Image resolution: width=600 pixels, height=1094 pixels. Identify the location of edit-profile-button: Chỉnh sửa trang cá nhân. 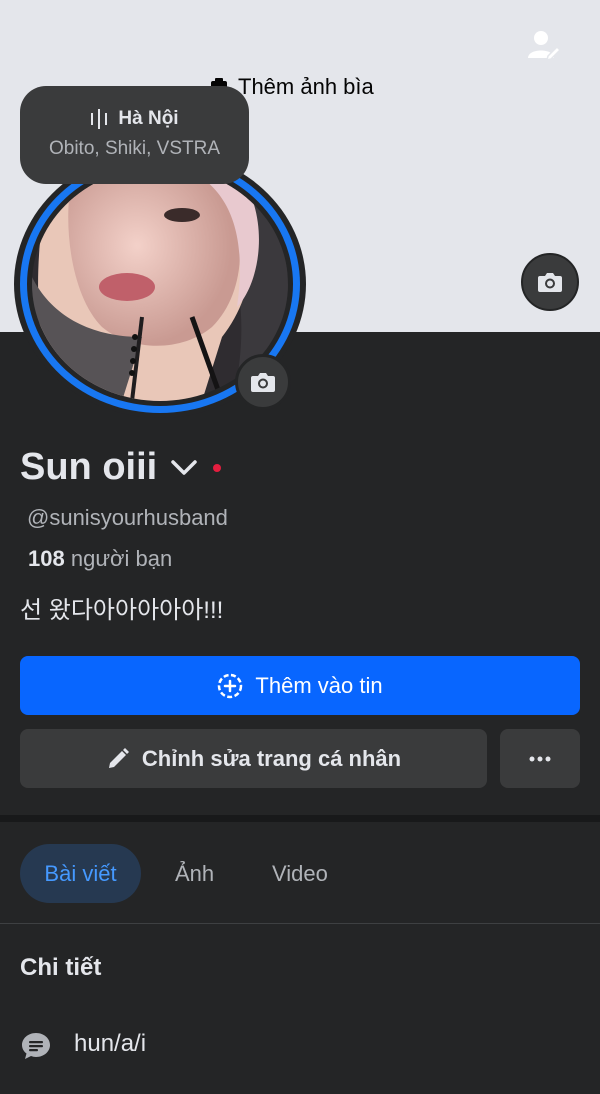
(253, 758).